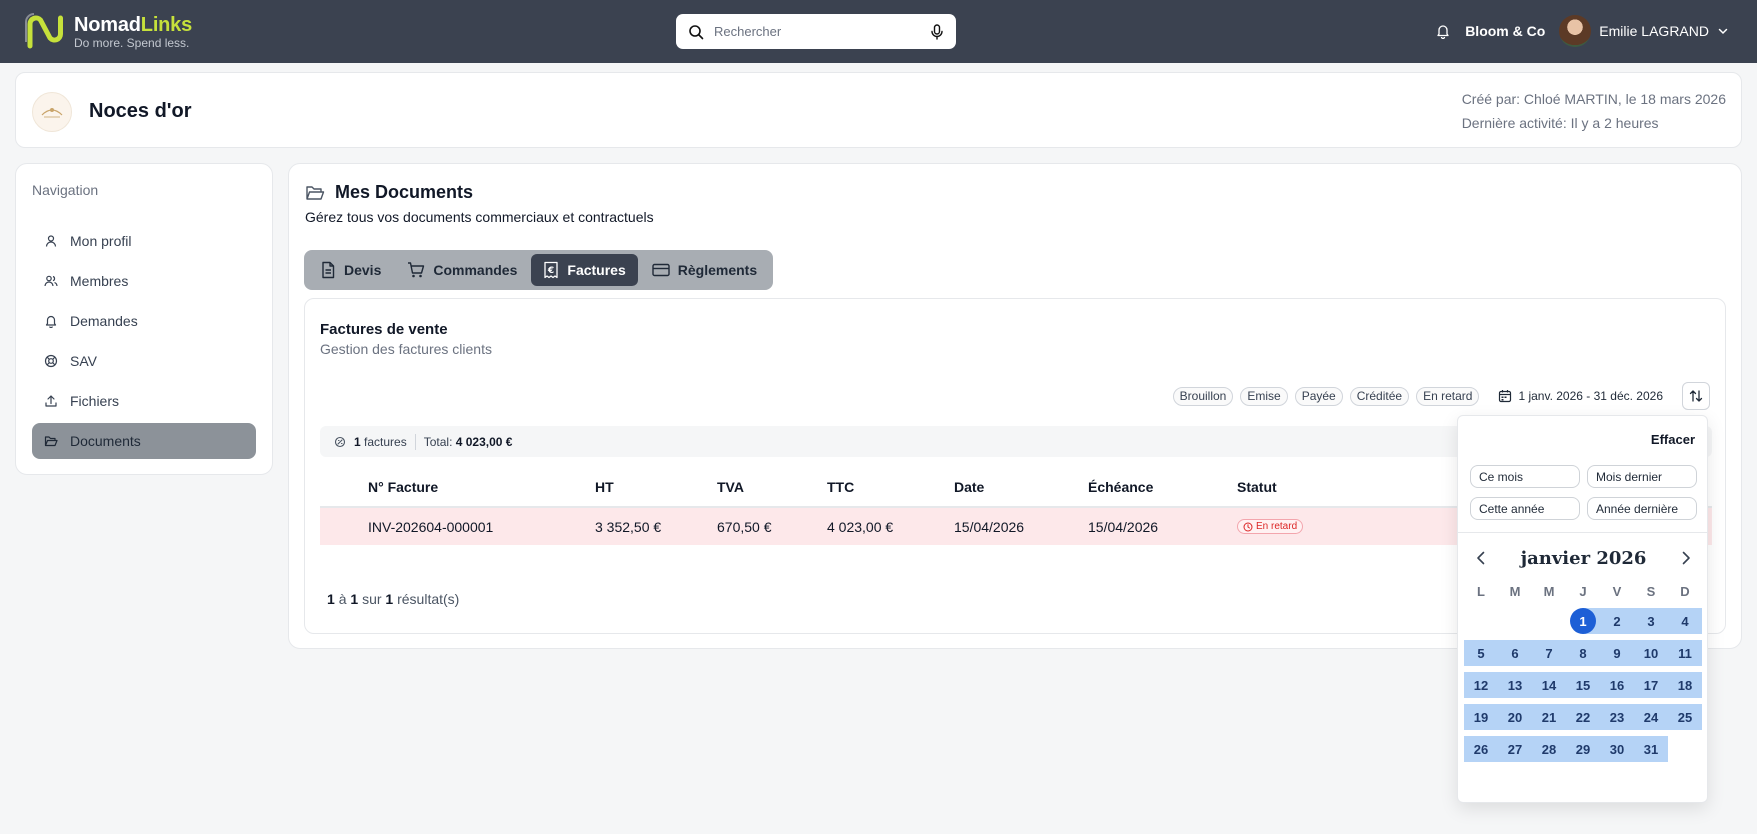  Describe the element at coordinates (1685, 717) in the screenshot. I see `calendar-day: 25` at that location.